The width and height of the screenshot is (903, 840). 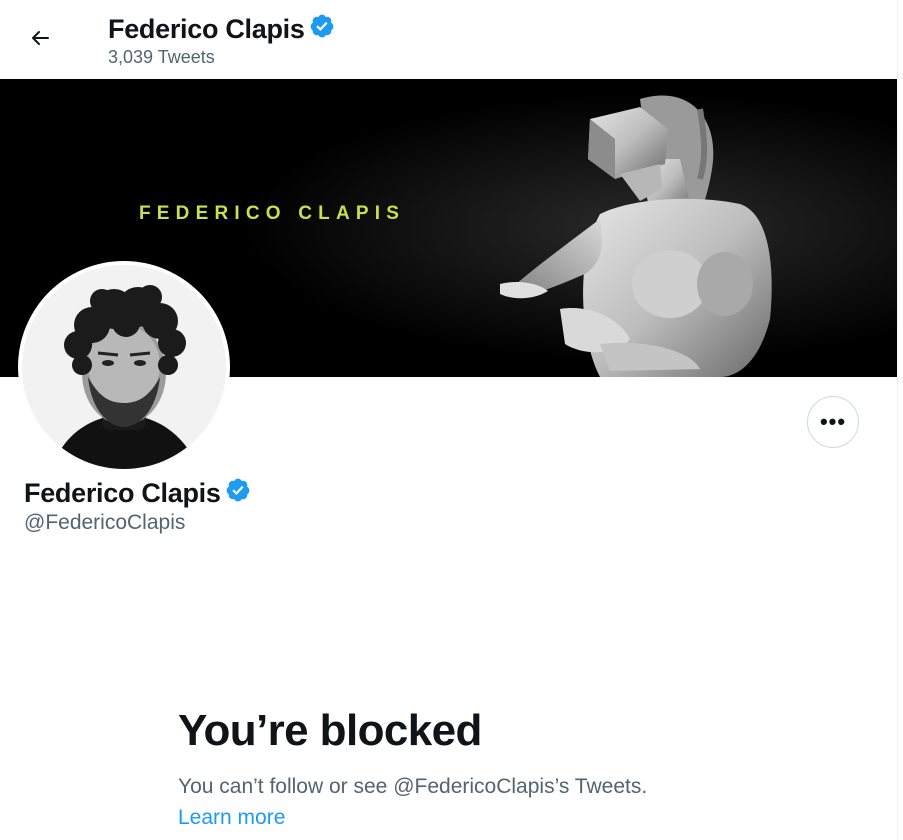 I want to click on header-title: Federico Clapis, so click(x=221, y=29).